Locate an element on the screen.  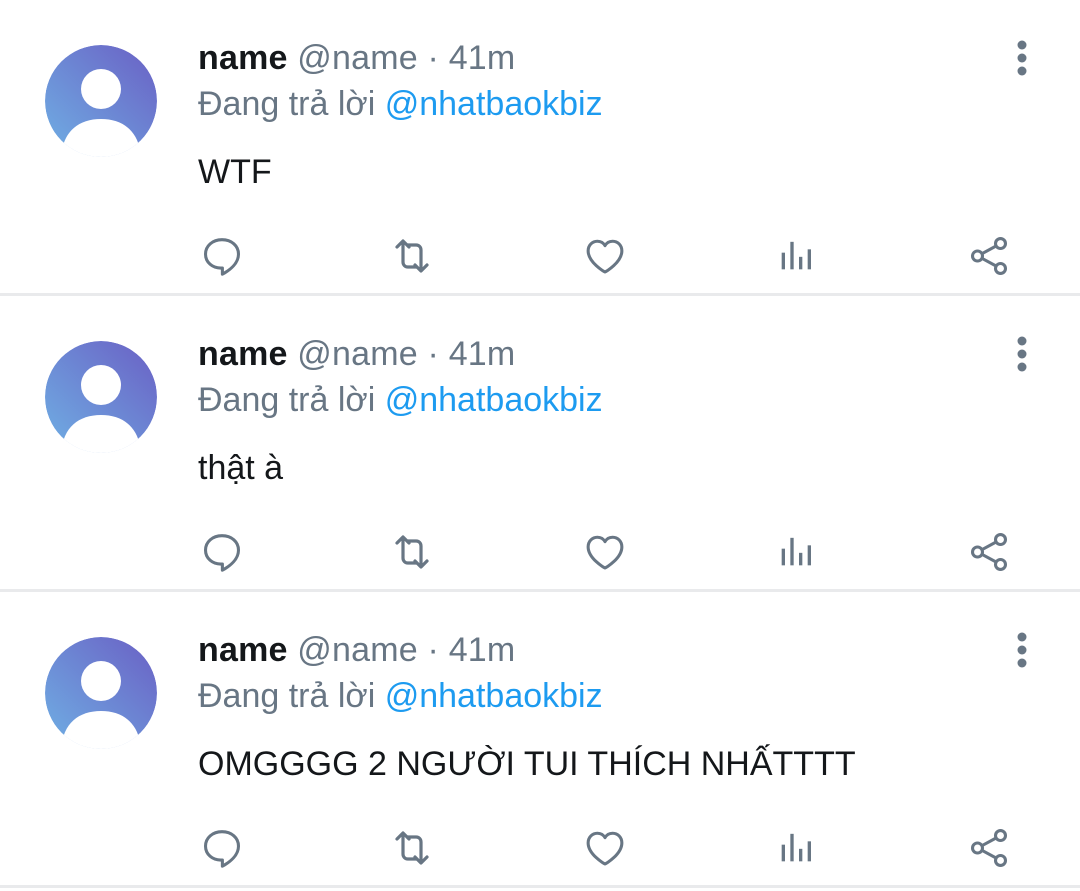
tweet-text: WTF is located at coordinates (235, 172).